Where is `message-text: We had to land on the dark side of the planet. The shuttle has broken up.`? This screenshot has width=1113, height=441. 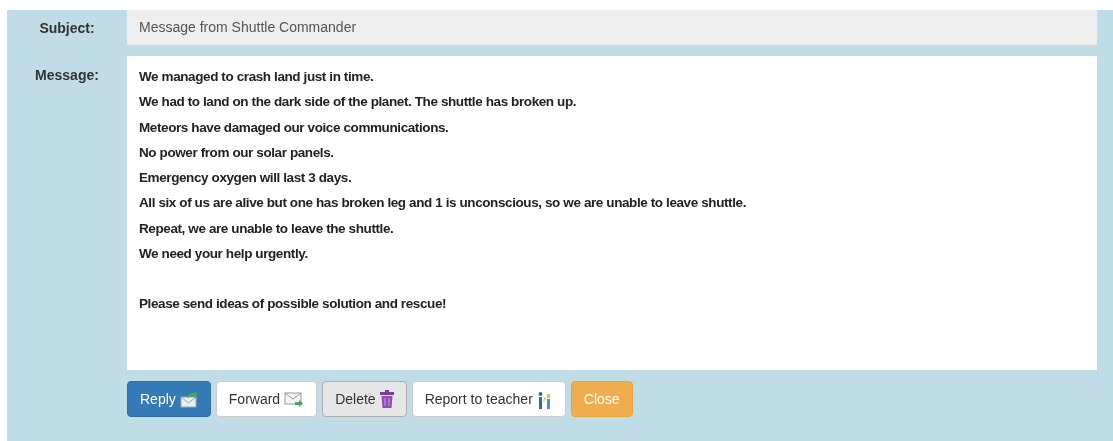
message-text: We had to land on the dark side of the planet. The shuttle has broken up. is located at coordinates (358, 102).